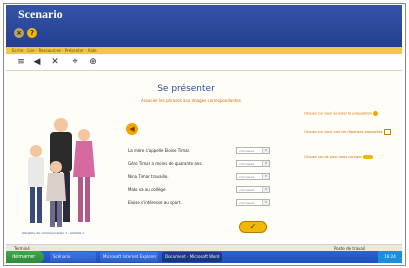 This screenshot has width=409, height=268. Describe the element at coordinates (132, 129) in the screenshot. I see `speaker-icon: ◀` at that location.